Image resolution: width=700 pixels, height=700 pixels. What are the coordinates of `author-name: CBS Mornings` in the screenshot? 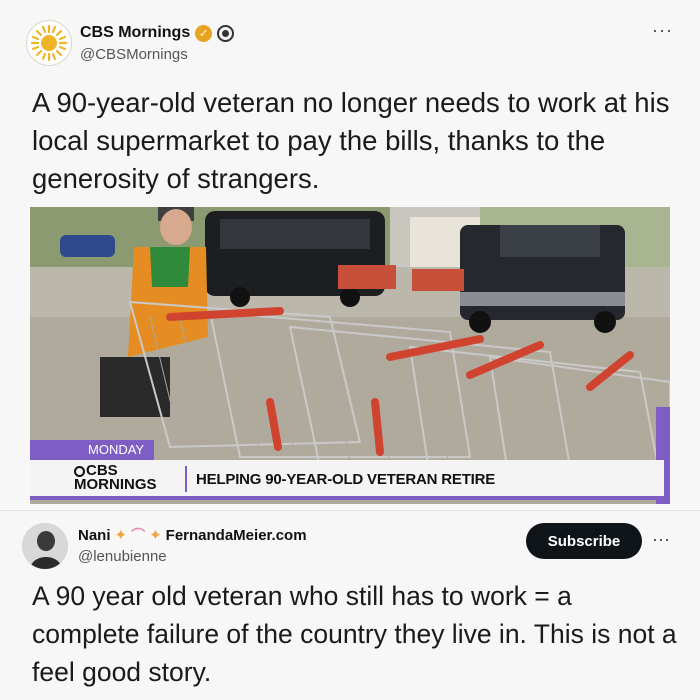 It's located at (135, 33).